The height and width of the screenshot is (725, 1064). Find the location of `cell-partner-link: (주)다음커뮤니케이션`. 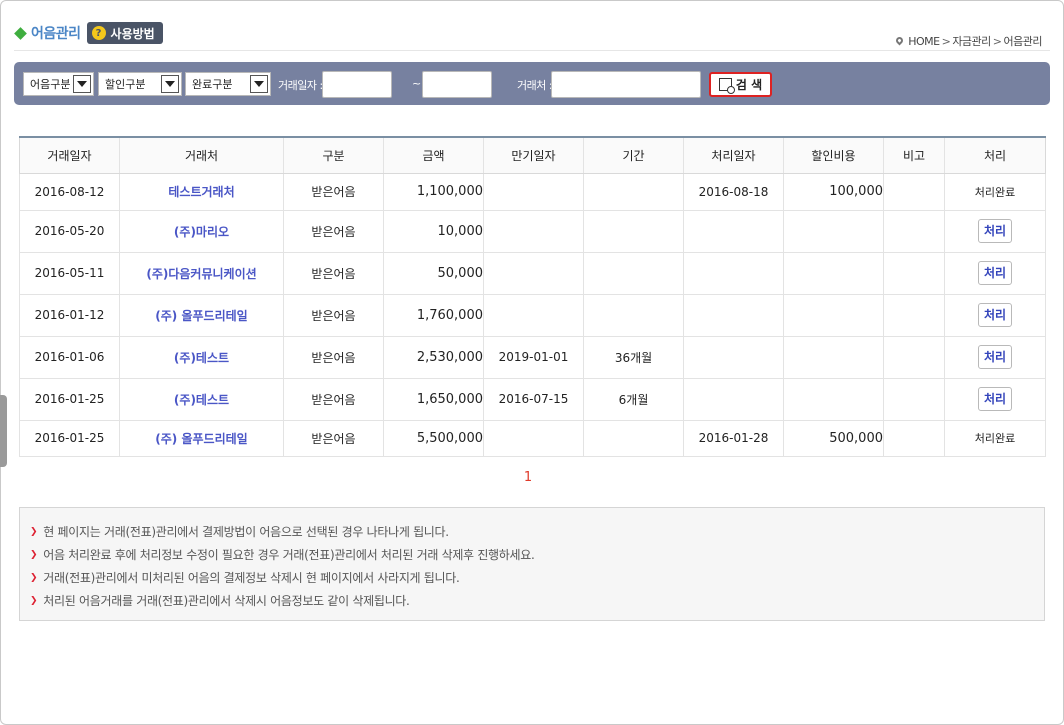

cell-partner-link: (주)다음커뮤니케이션 is located at coordinates (201, 273).